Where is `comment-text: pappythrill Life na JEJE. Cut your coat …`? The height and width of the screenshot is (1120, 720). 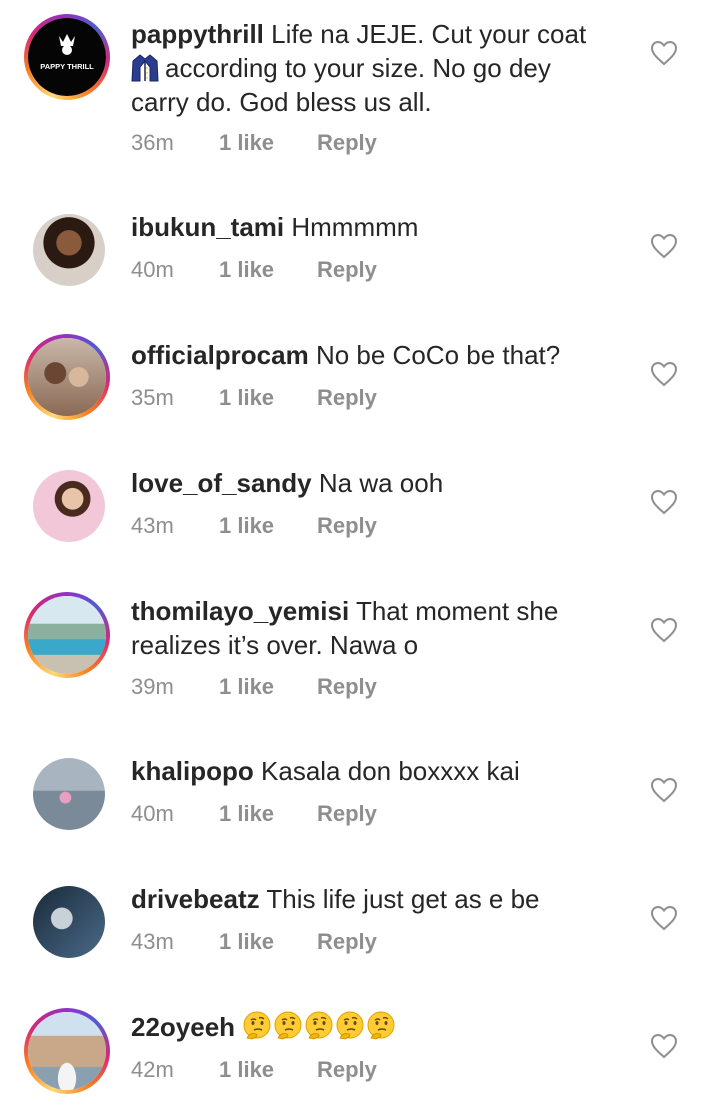
comment-text: pappythrill Life na JEJE. Cut your coat … is located at coordinates (371, 68).